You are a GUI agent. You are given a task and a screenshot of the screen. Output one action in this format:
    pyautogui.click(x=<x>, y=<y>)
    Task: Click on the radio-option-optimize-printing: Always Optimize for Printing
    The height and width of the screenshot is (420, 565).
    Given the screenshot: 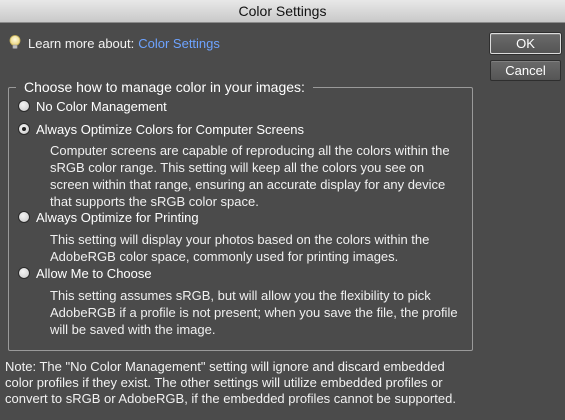 What is the action you would take?
    pyautogui.click(x=108, y=217)
    